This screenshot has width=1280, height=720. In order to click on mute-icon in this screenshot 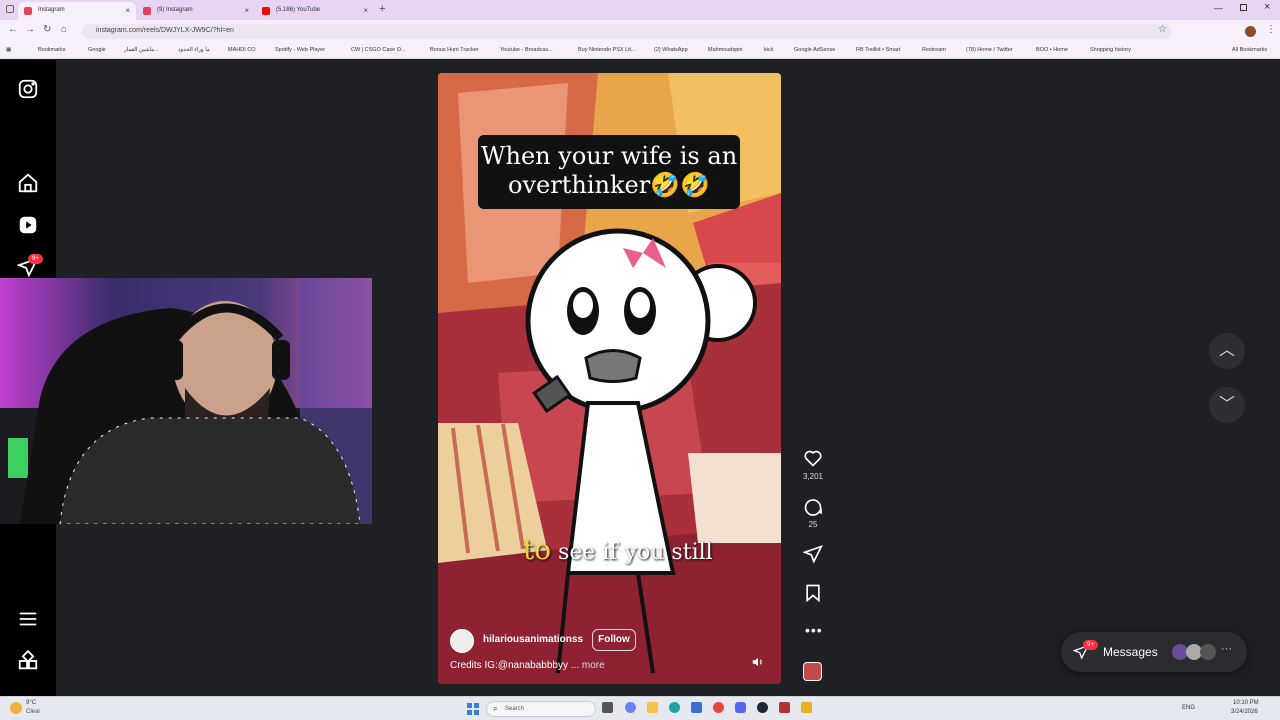, I will do `click(758, 662)`.